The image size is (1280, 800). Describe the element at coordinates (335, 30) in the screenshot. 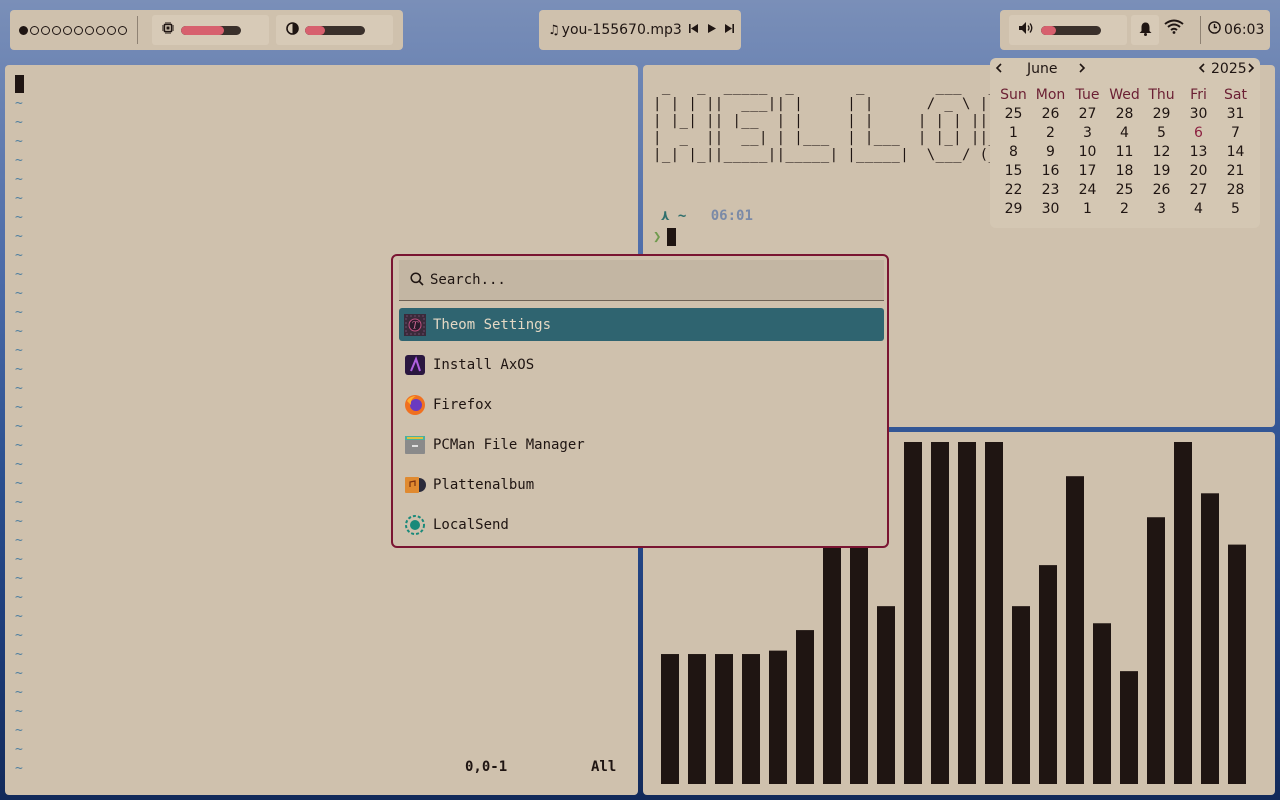

I see `memory-usage-bar` at that location.